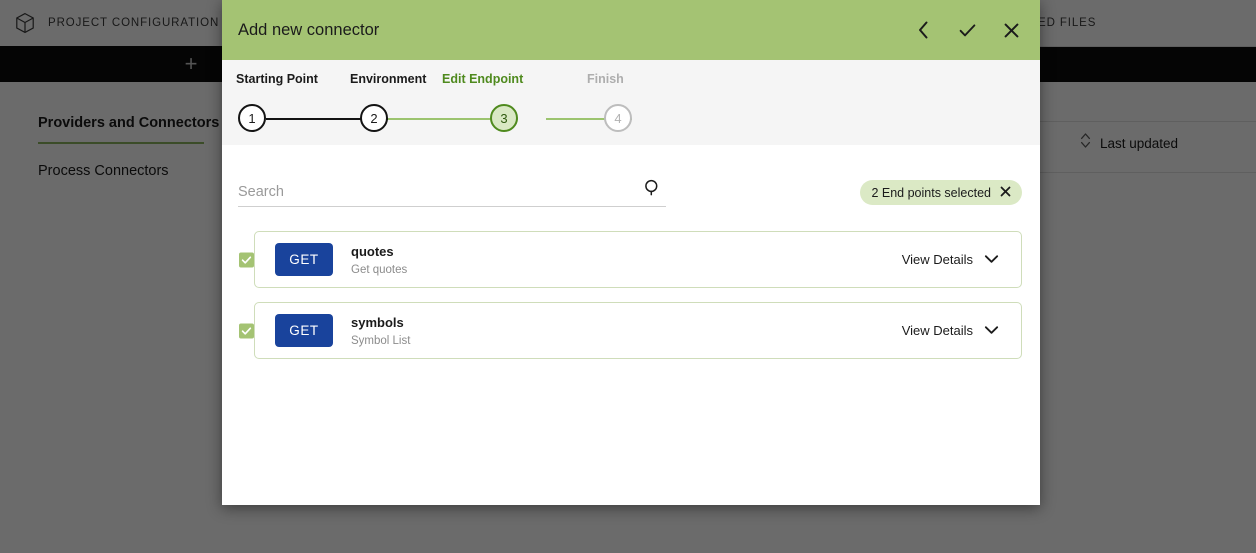 The image size is (1256, 553). I want to click on confirm-icon, so click(967, 30).